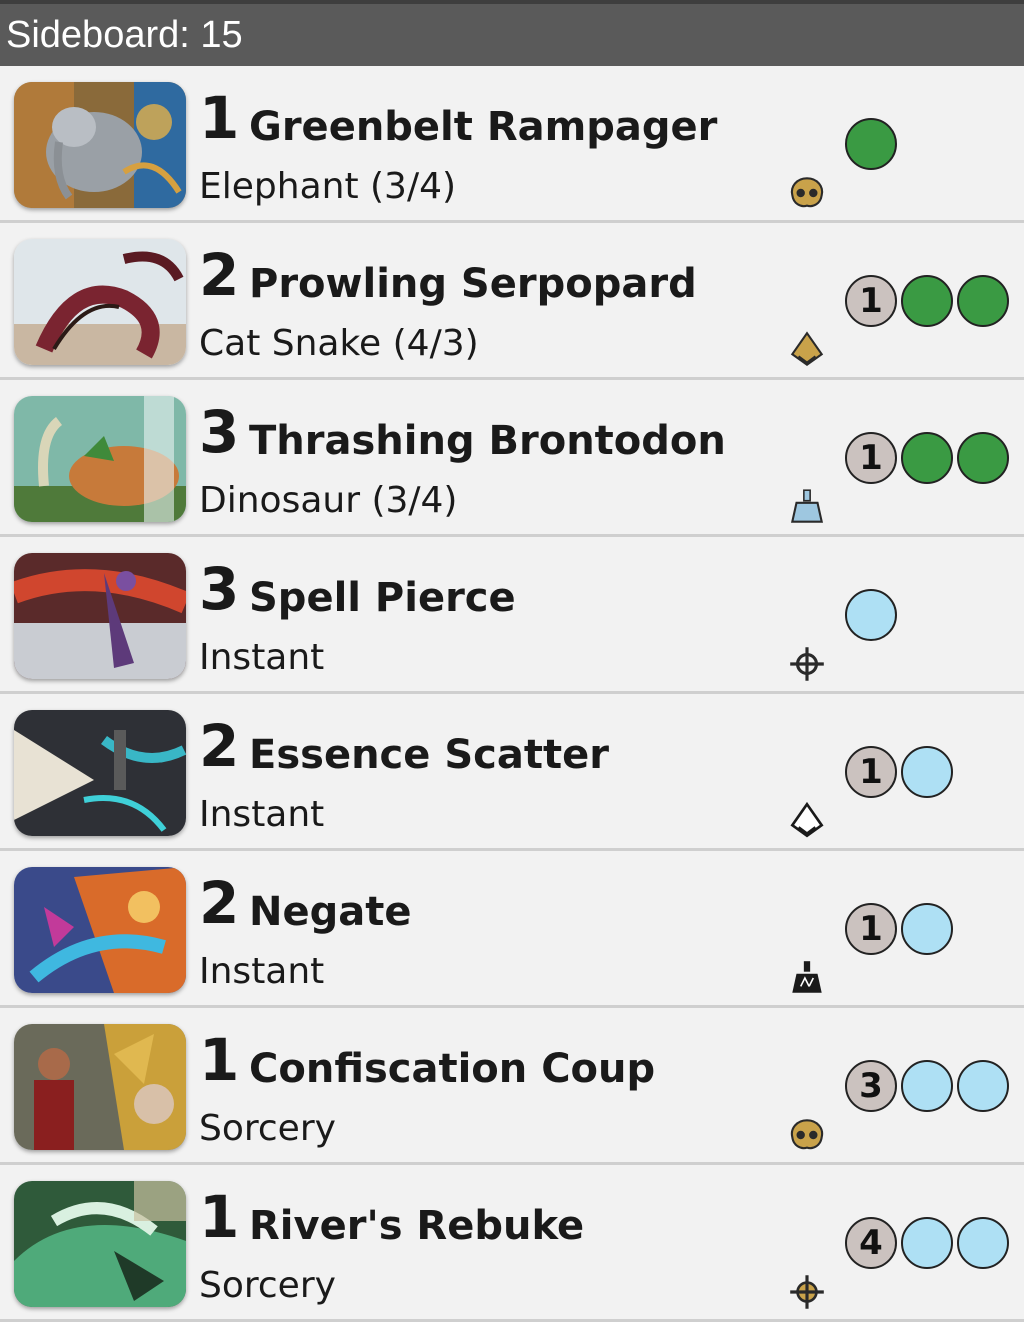 The image size is (1024, 1322). I want to click on card-name: Essence Scatter, so click(429, 755).